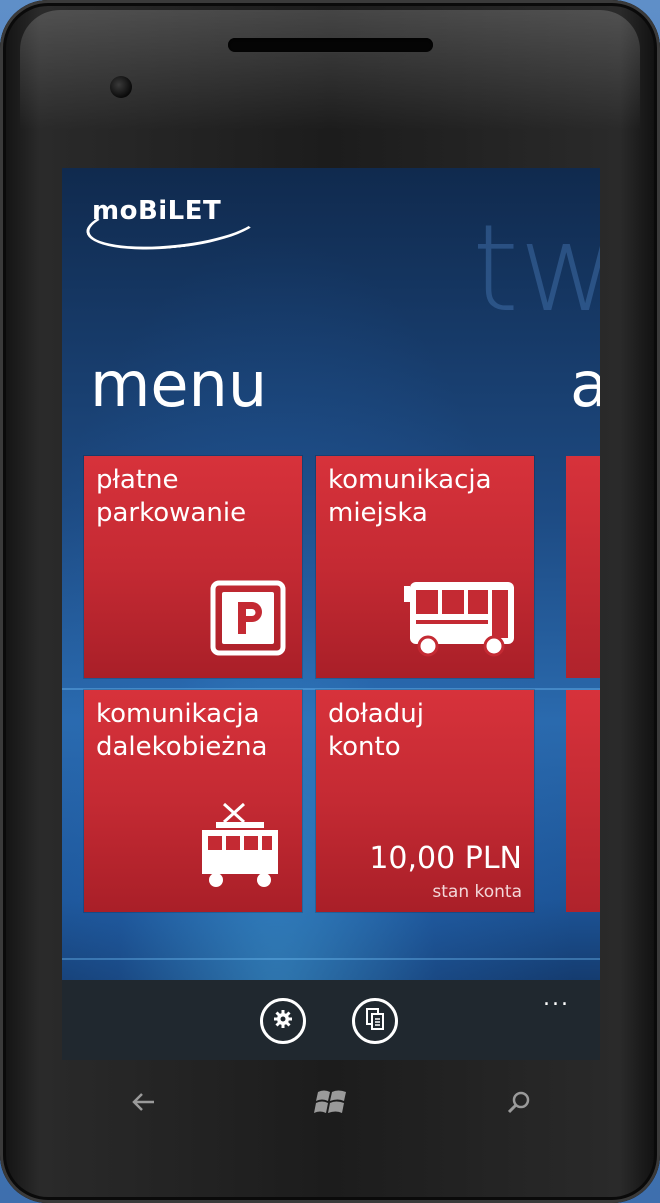 This screenshot has width=660, height=1203. I want to click on tile-label: płatne parkowanie, so click(171, 496).